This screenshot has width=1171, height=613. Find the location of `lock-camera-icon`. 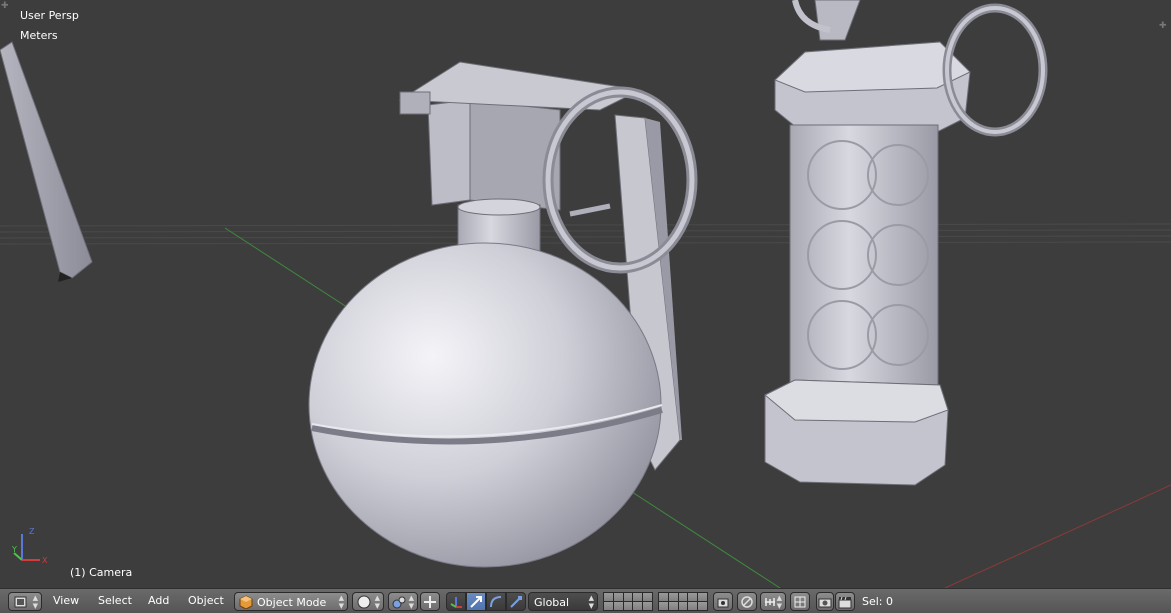

lock-camera-icon is located at coordinates (723, 603).